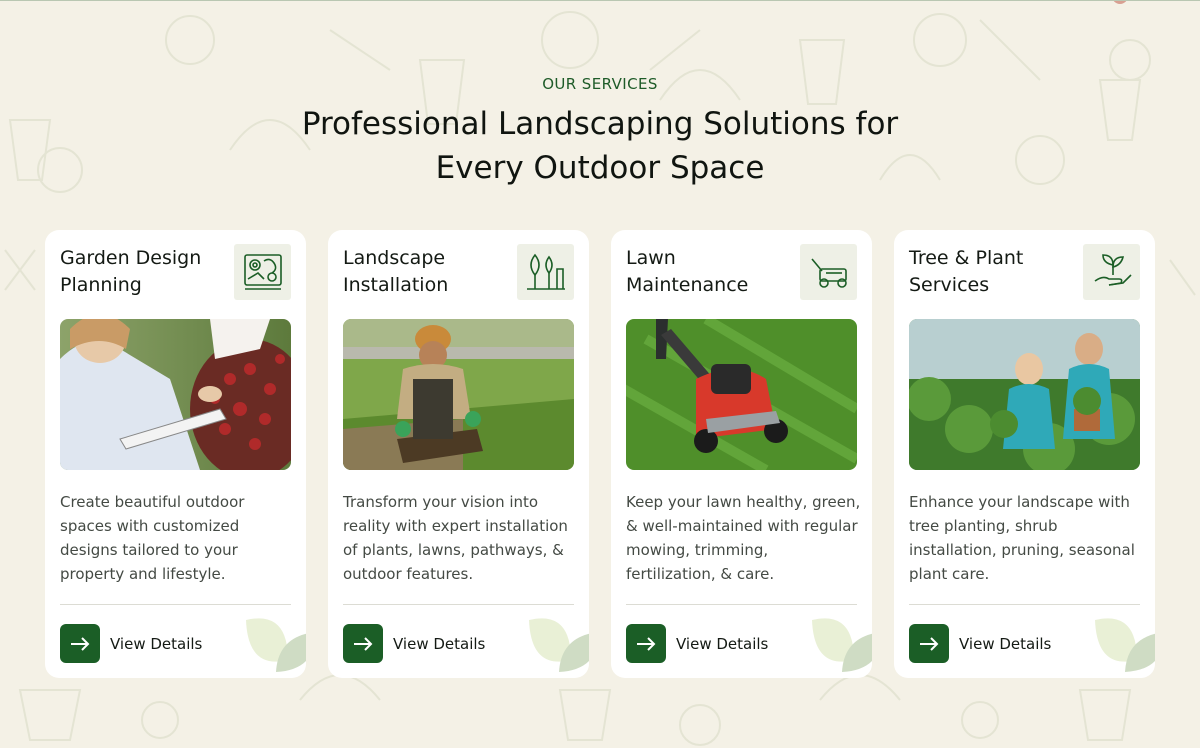  What do you see at coordinates (396, 285) in the screenshot?
I see `card-title-line: Installation` at bounding box center [396, 285].